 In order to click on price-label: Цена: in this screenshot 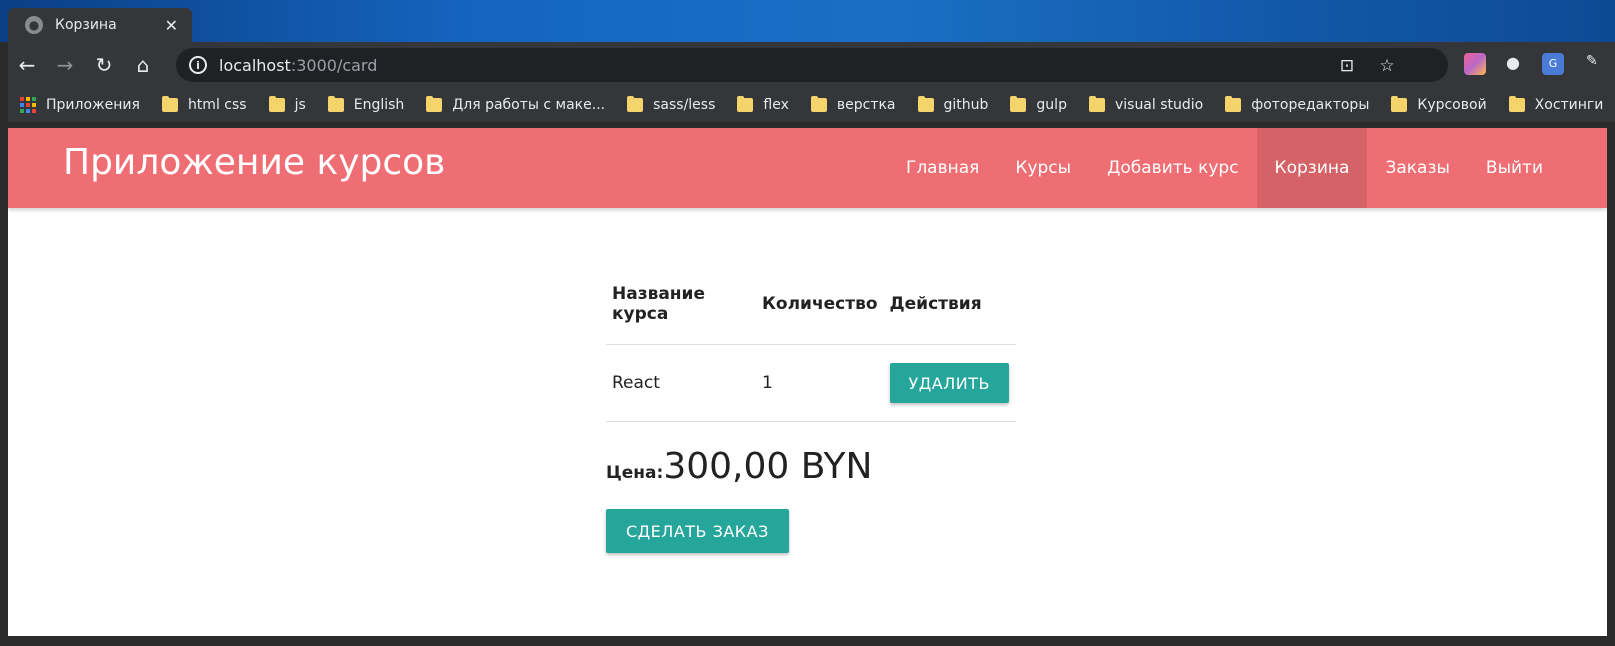, I will do `click(635, 473)`.